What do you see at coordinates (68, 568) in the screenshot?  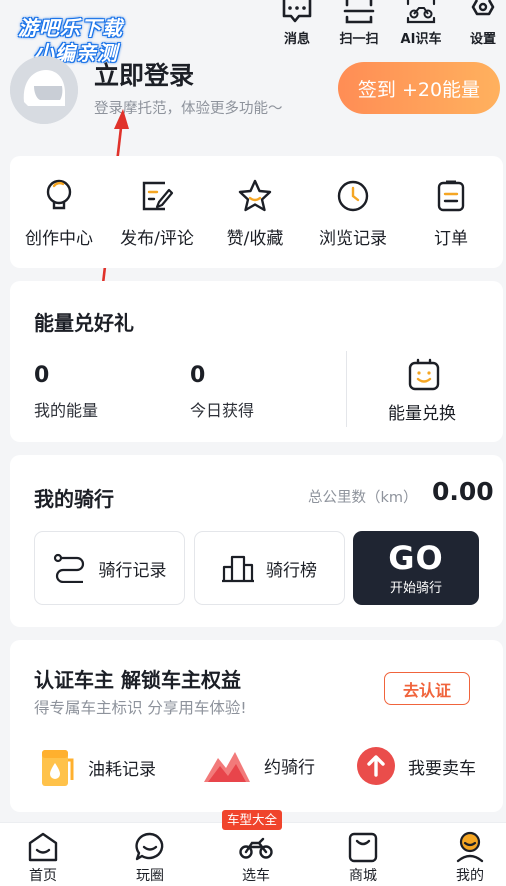 I see `route-icon` at bounding box center [68, 568].